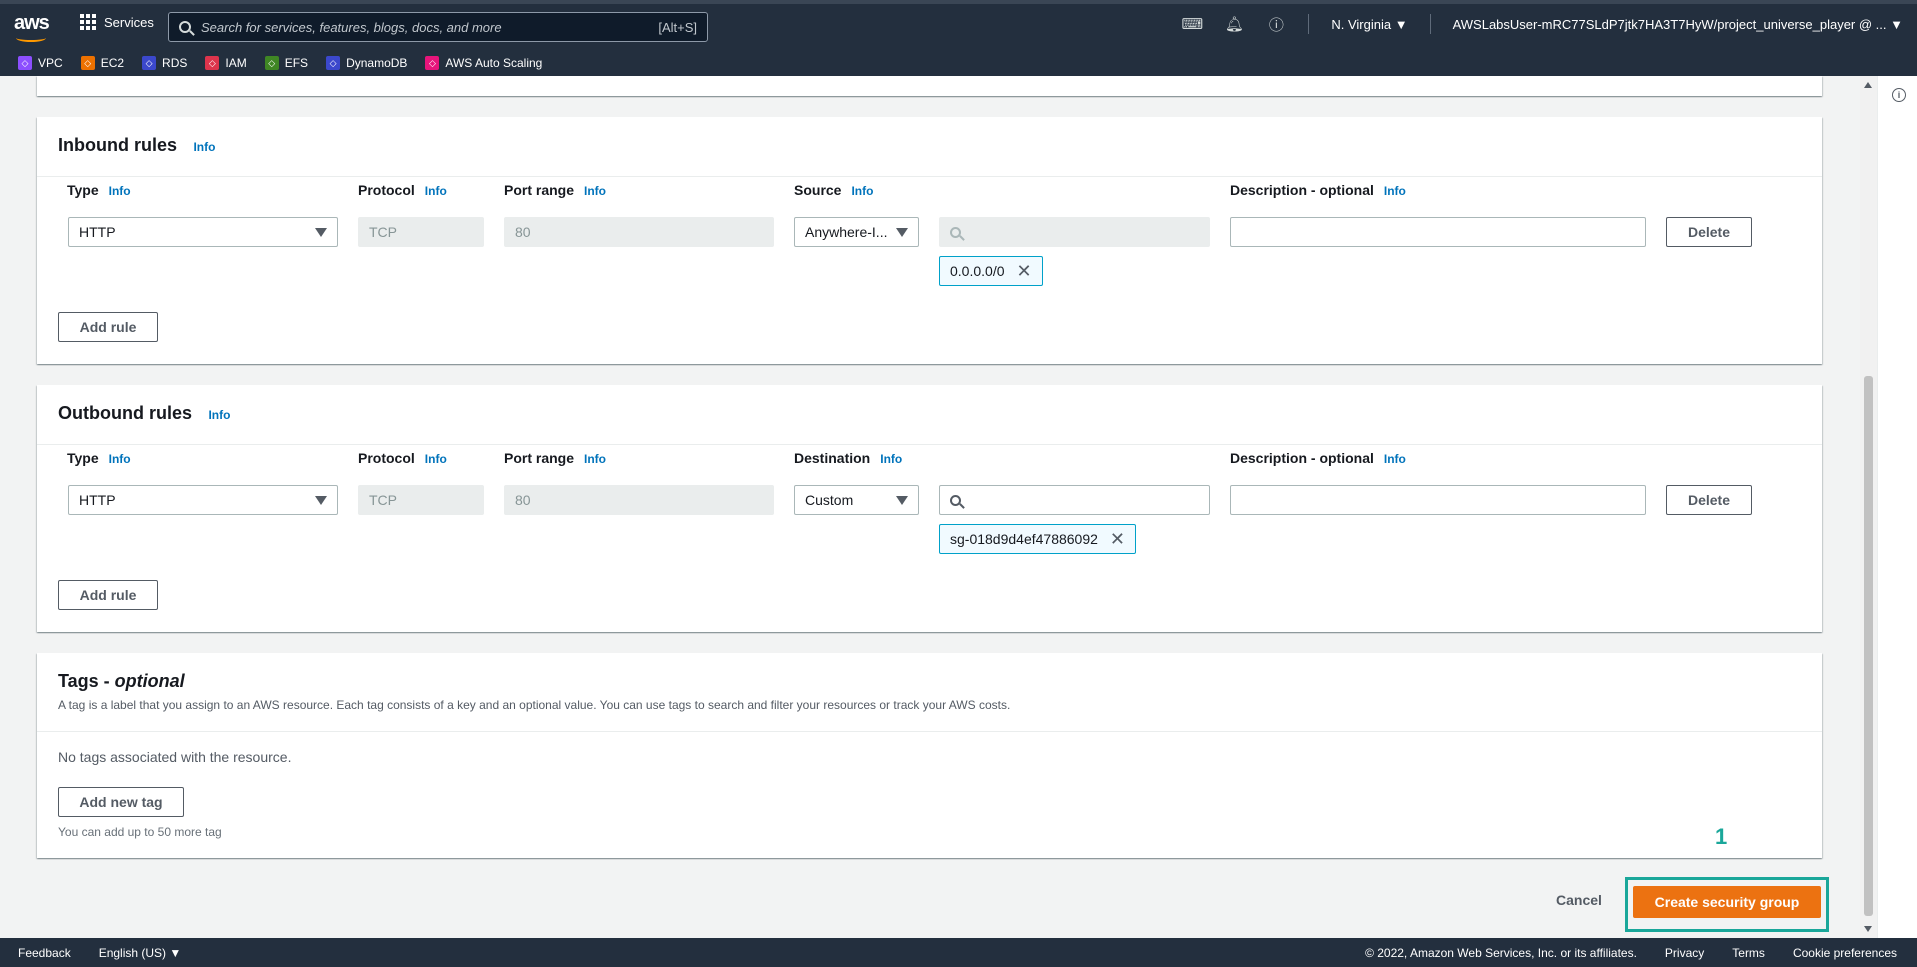 The image size is (1917, 967). Describe the element at coordinates (117, 145) in the screenshot. I see `inbound-rules-title: Inbound rules` at that location.